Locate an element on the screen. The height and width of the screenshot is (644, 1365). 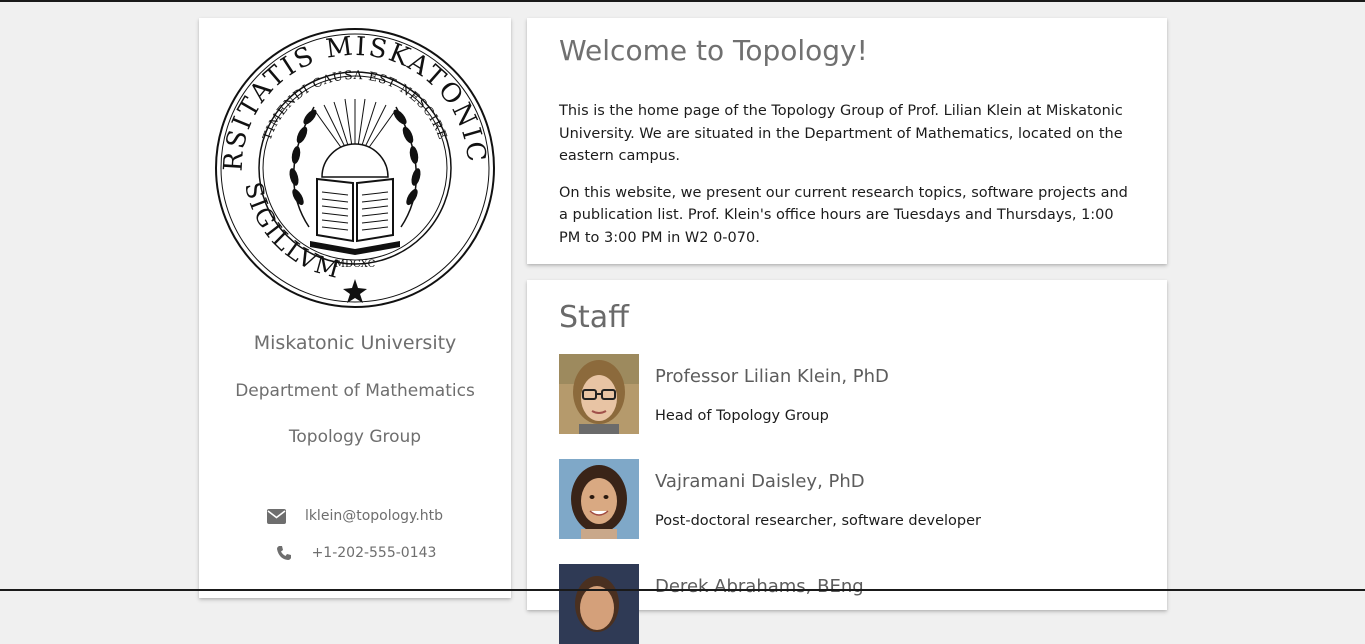
department-name: Department of Mathematics is located at coordinates (355, 391).